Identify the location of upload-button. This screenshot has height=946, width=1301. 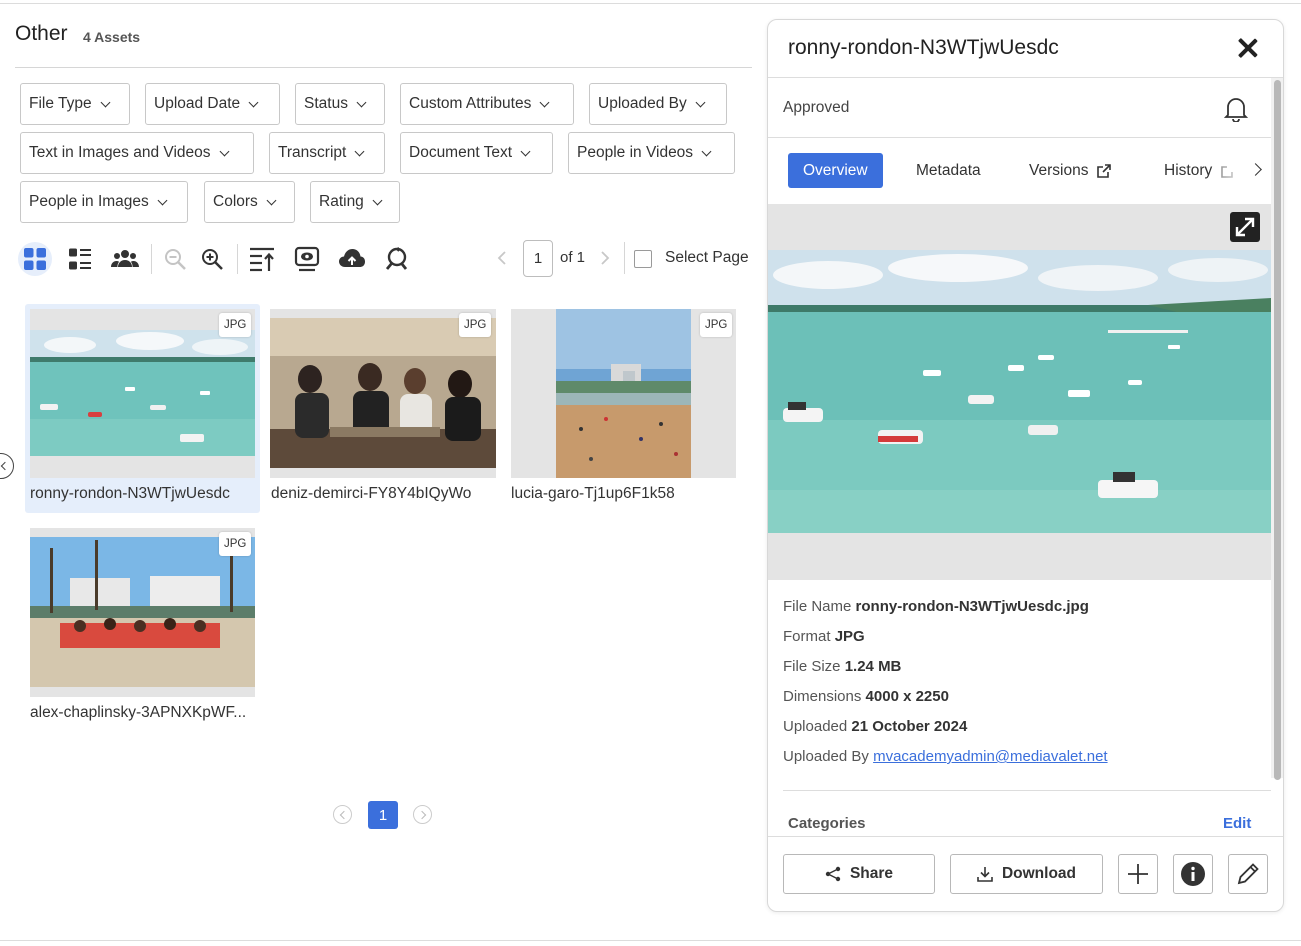
(352, 259).